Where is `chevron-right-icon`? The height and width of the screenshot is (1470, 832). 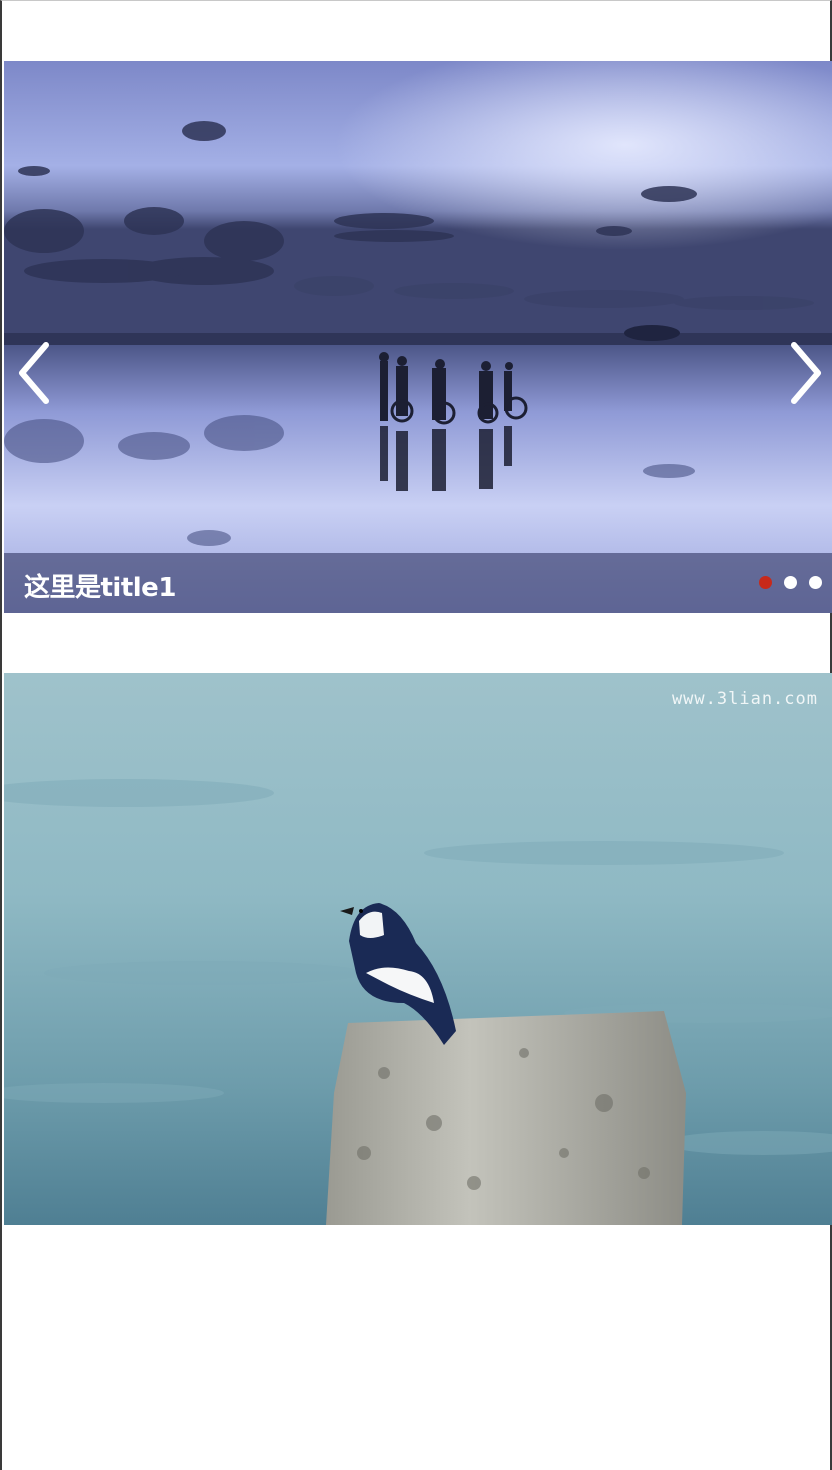 chevron-right-icon is located at coordinates (806, 373).